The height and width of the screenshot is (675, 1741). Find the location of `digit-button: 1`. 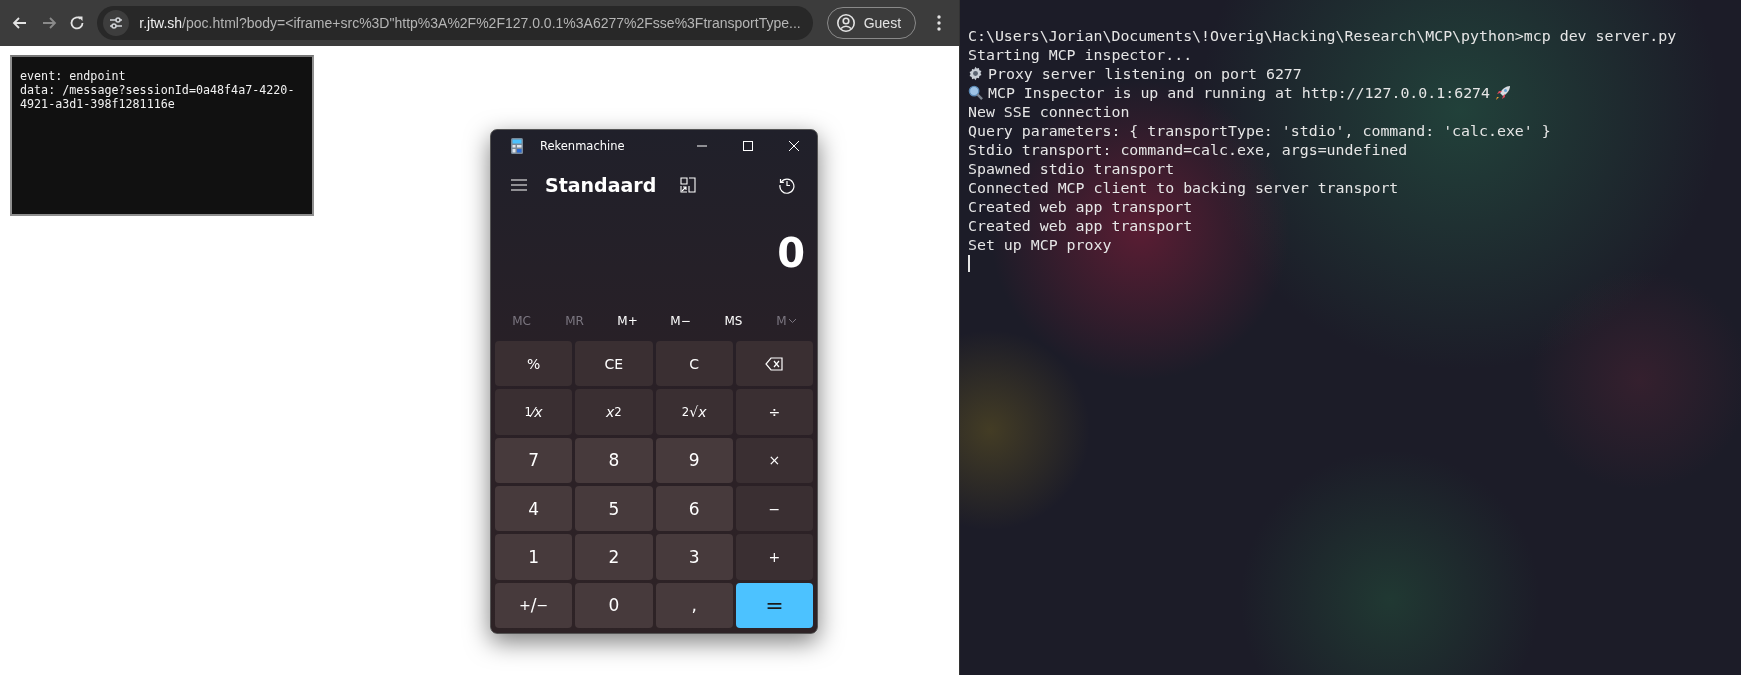

digit-button: 1 is located at coordinates (534, 557).